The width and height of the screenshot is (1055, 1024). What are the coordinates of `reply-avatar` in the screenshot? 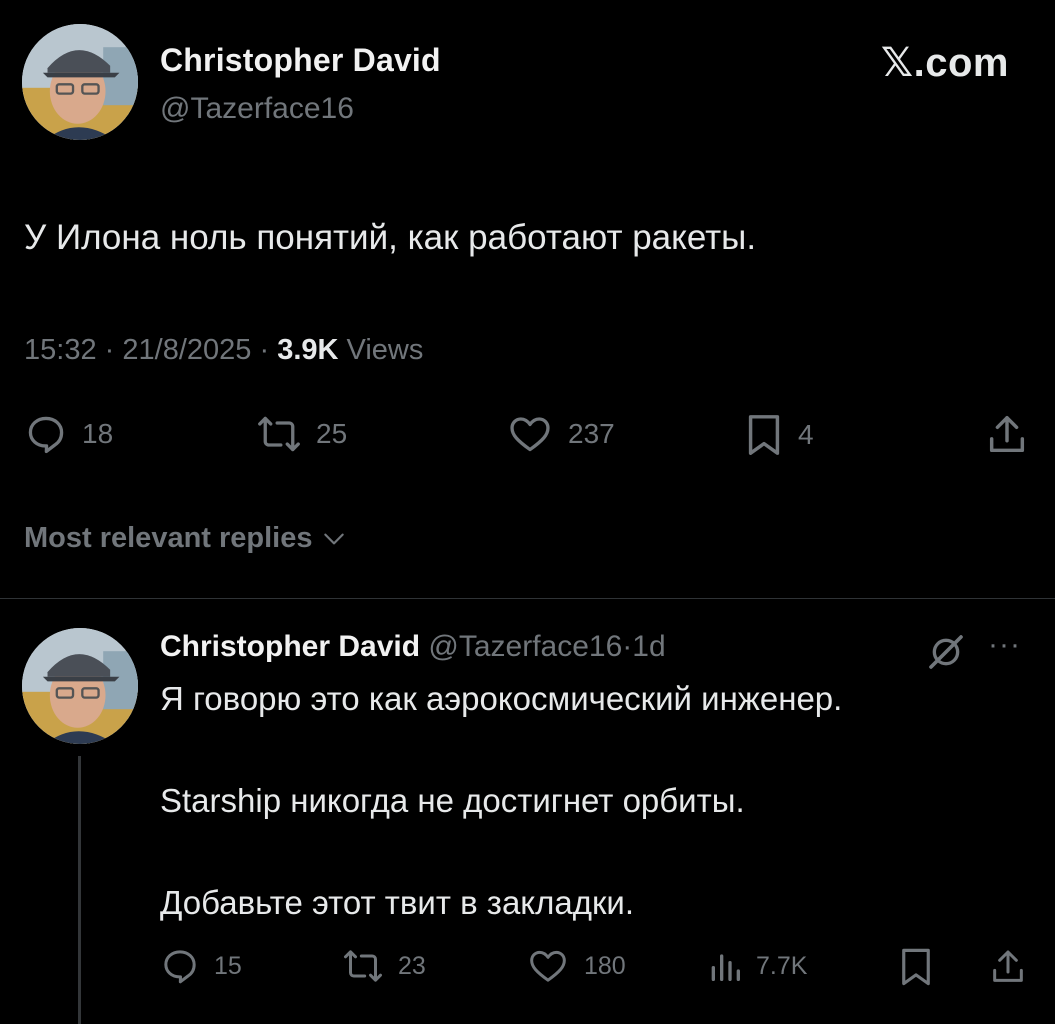 It's located at (80, 686).